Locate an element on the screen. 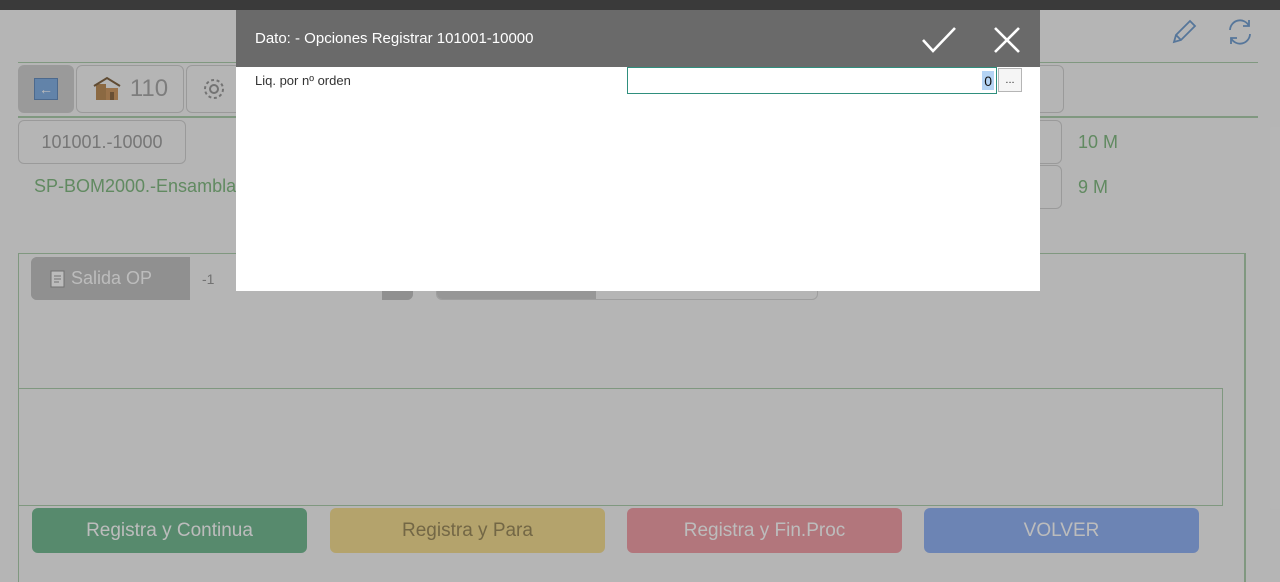  checkmark-icon is located at coordinates (939, 40).